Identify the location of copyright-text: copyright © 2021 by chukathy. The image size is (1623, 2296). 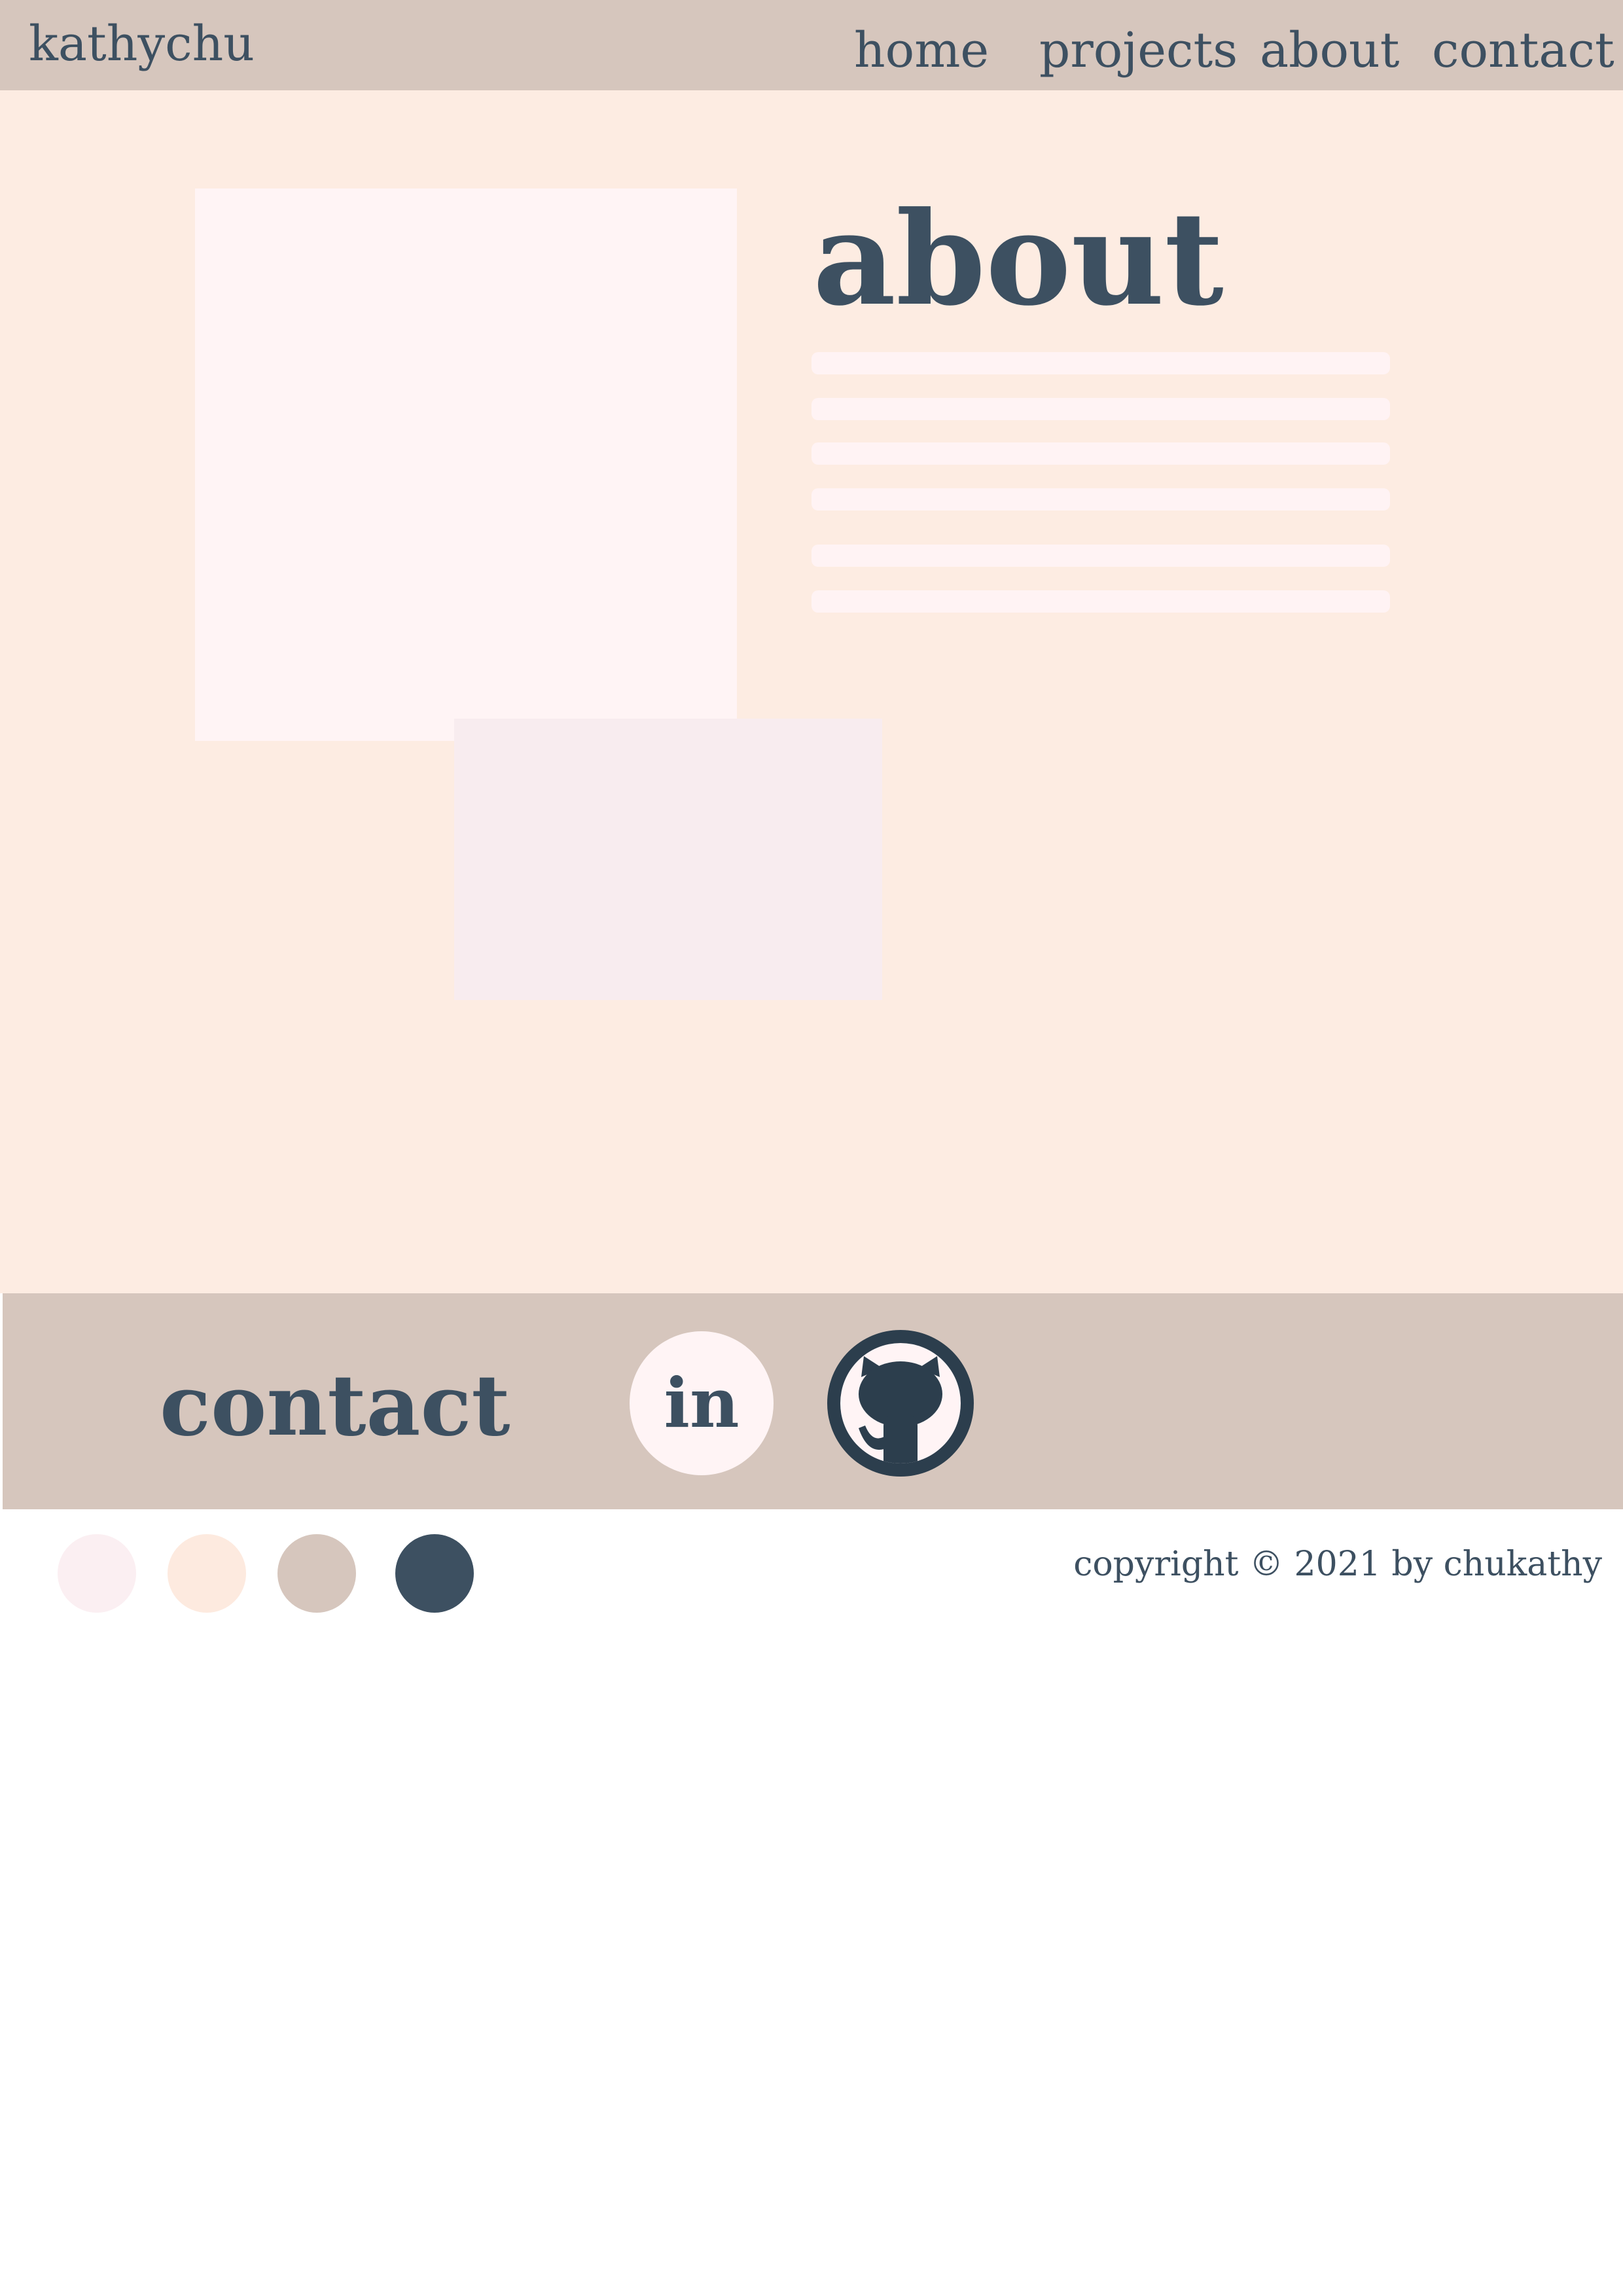
(1337, 1564).